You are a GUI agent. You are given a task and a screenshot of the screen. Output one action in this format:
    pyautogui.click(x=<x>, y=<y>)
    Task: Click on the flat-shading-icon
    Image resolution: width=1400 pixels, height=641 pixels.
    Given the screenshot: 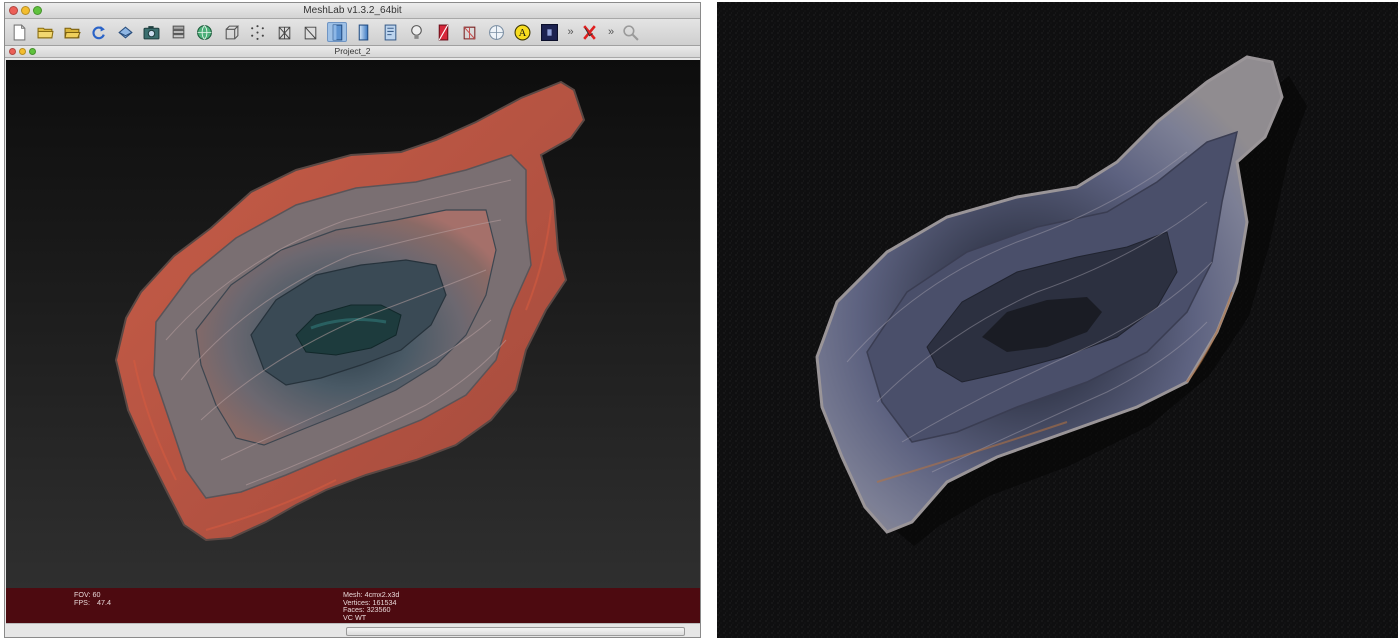 What is the action you would take?
    pyautogui.click(x=337, y=32)
    